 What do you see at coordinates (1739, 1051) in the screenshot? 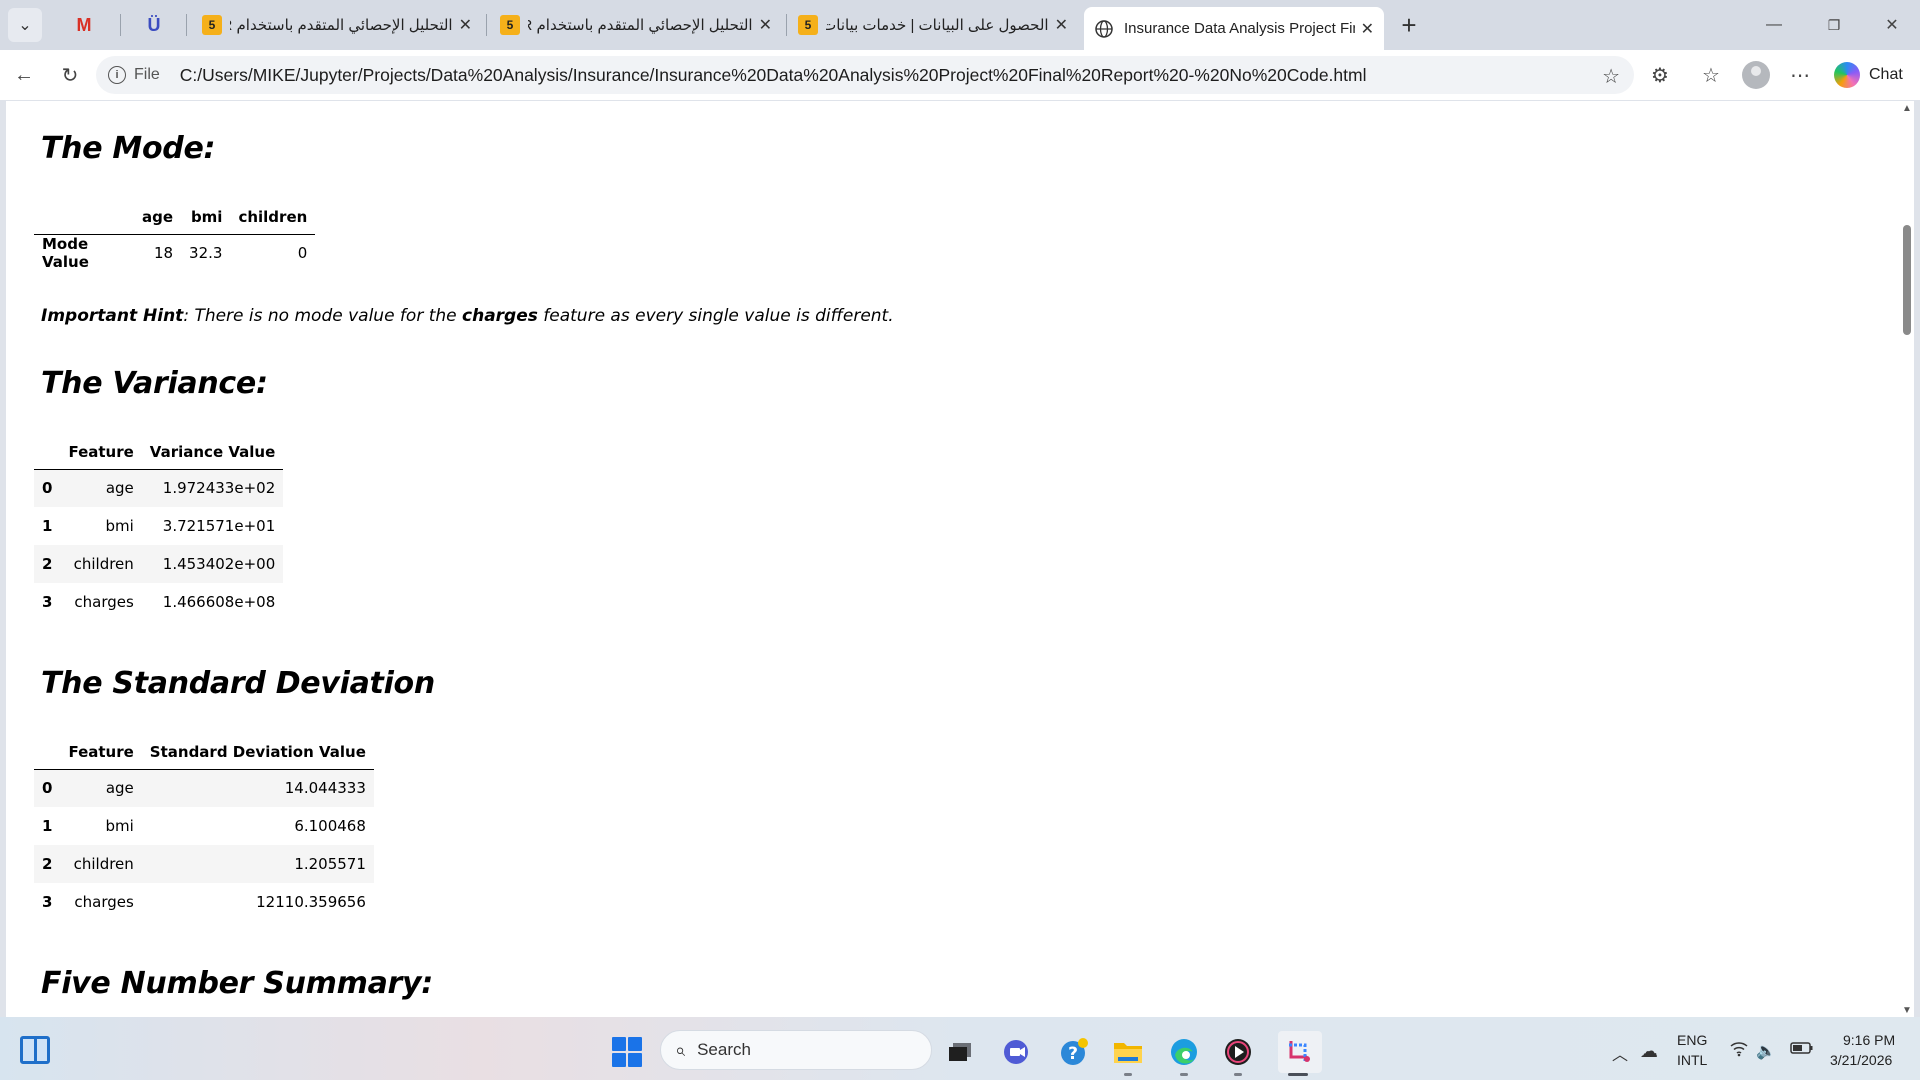
I see `wifi-icon` at bounding box center [1739, 1051].